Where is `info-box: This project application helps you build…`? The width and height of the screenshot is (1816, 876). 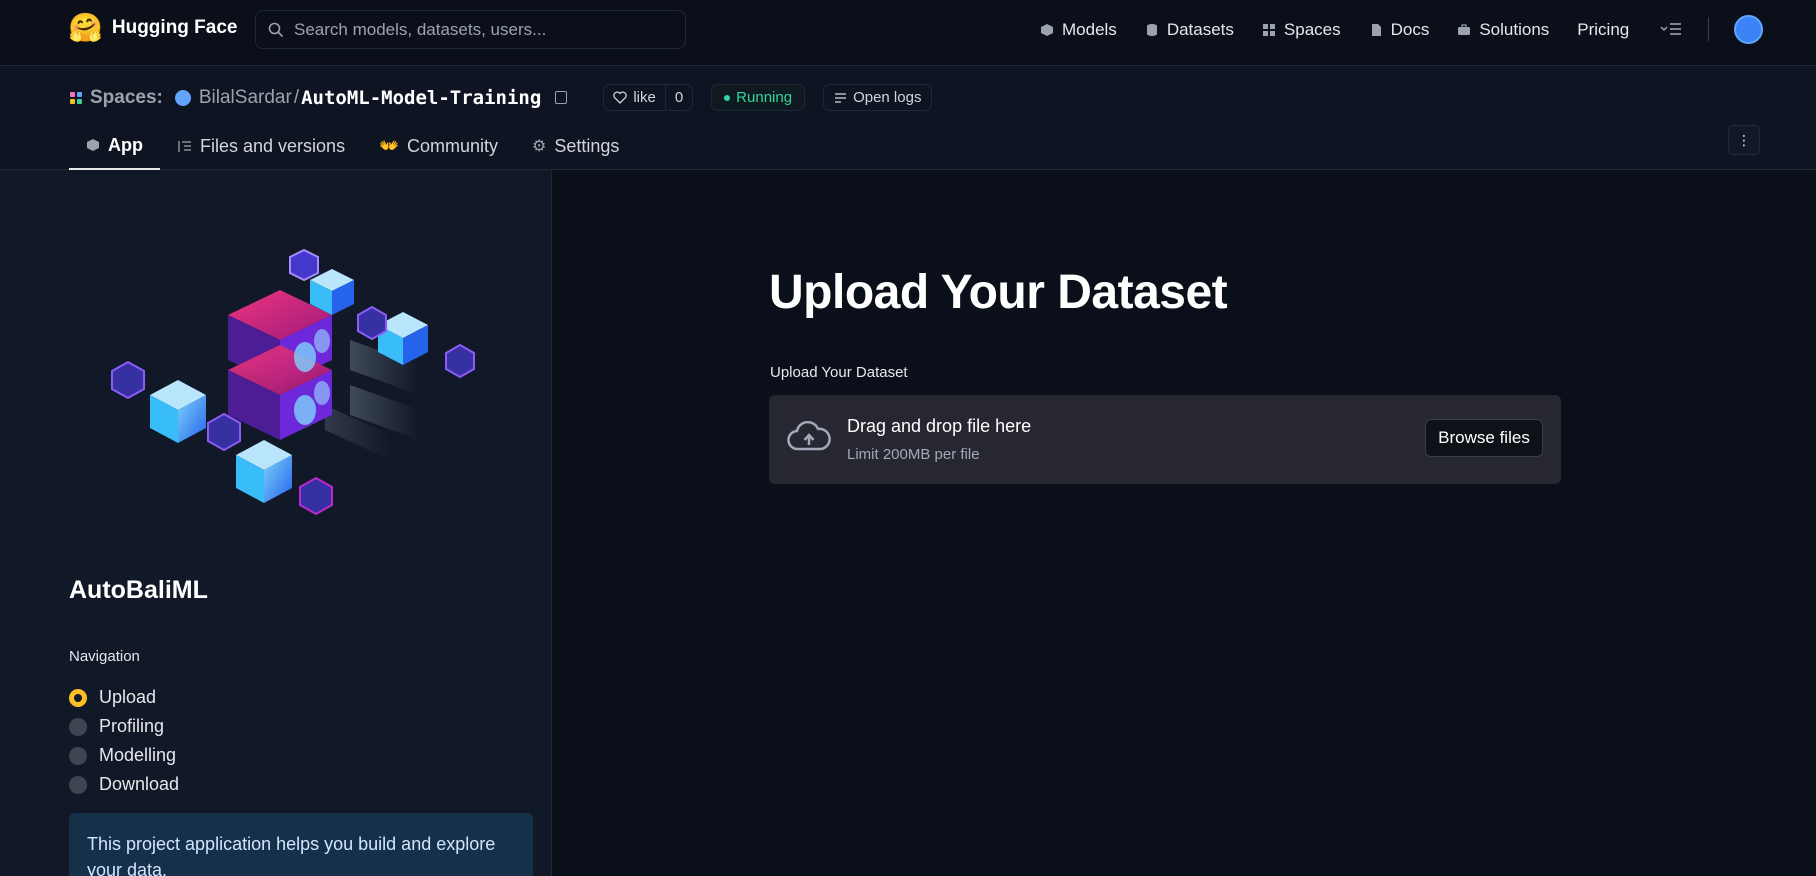 info-box: This project application helps you build… is located at coordinates (301, 844).